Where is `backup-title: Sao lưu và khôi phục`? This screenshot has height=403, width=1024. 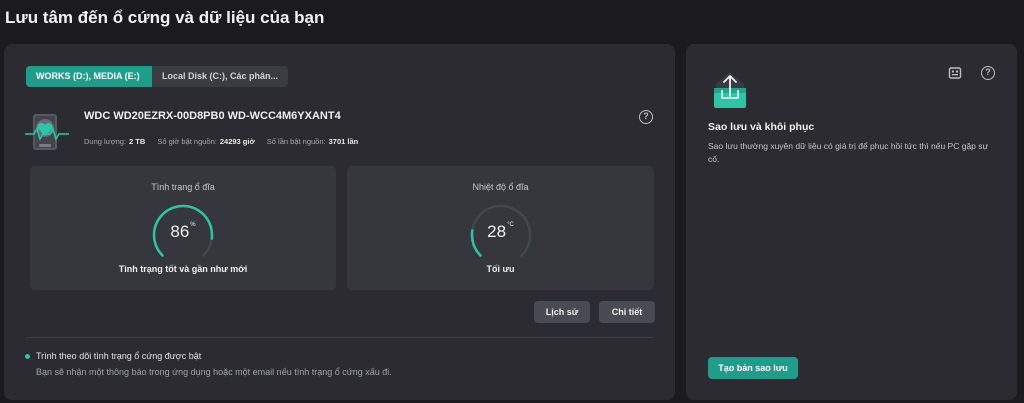
backup-title: Sao lưu và khôi phục is located at coordinates (761, 127).